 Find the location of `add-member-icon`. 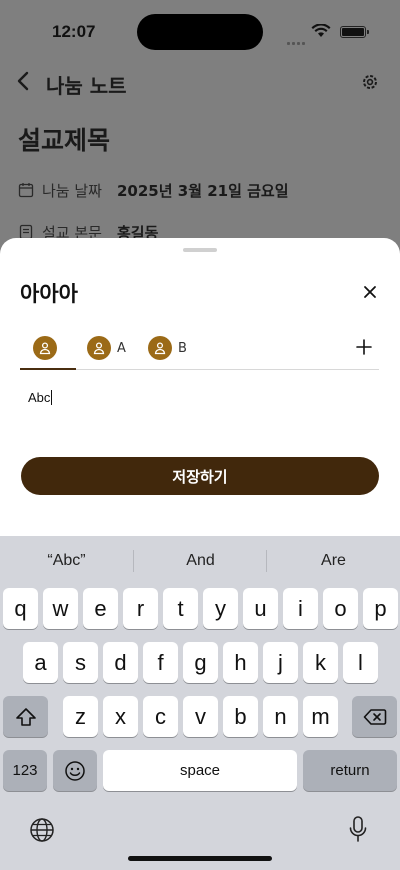

add-member-icon is located at coordinates (364, 347).